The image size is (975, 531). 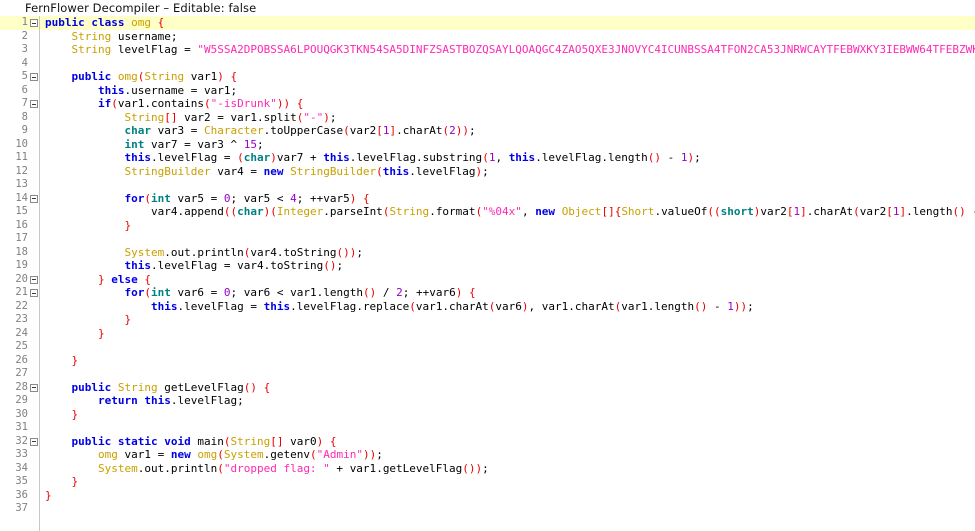 What do you see at coordinates (507, 401) in the screenshot?
I see `code-line: return this.levelFlag;` at bounding box center [507, 401].